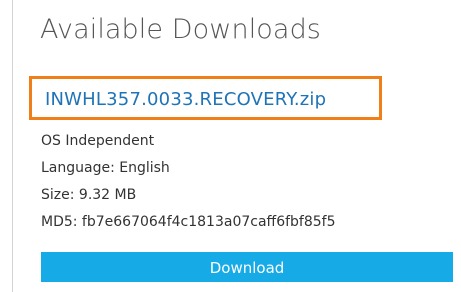  What do you see at coordinates (105, 168) in the screenshot?
I see `language-info: Language: English` at bounding box center [105, 168].